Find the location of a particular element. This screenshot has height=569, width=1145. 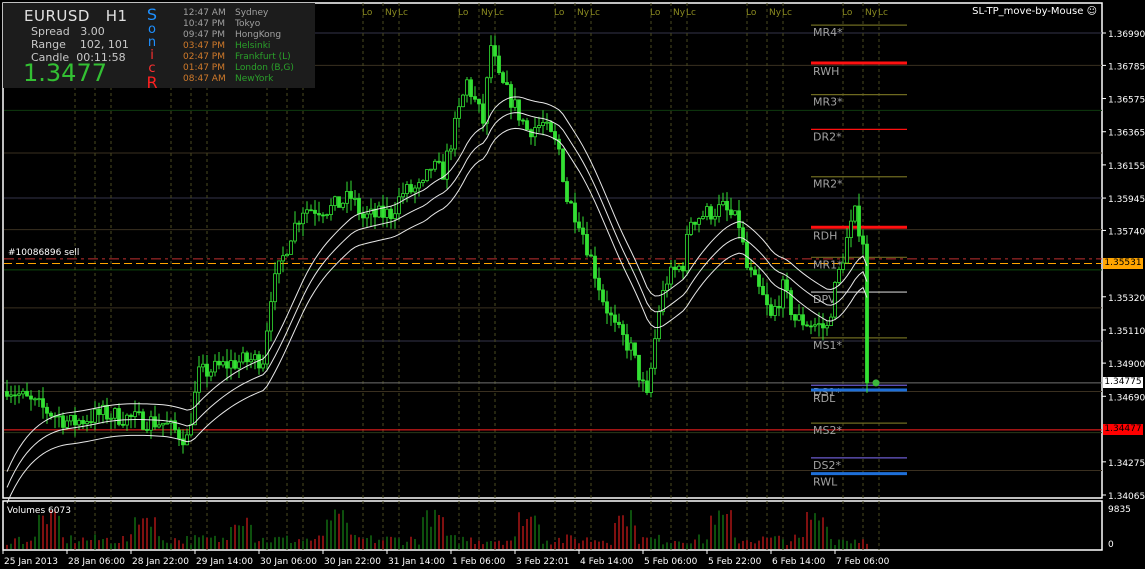

clock-time: 10:47 PM is located at coordinates (204, 24).